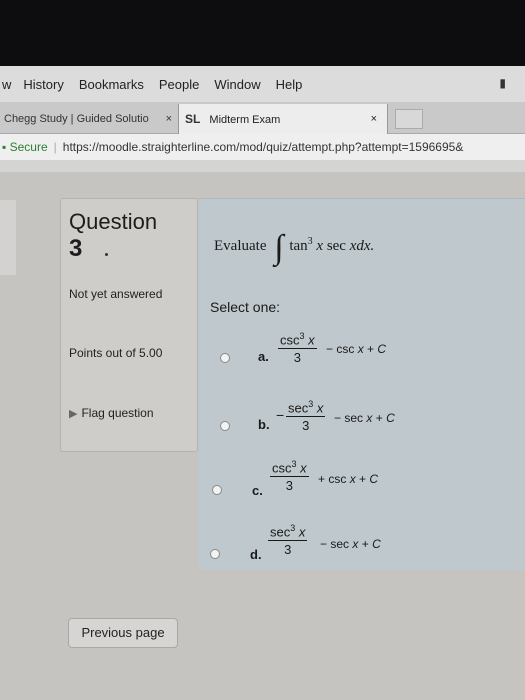  I want to click on radio-c, so click(217, 490).